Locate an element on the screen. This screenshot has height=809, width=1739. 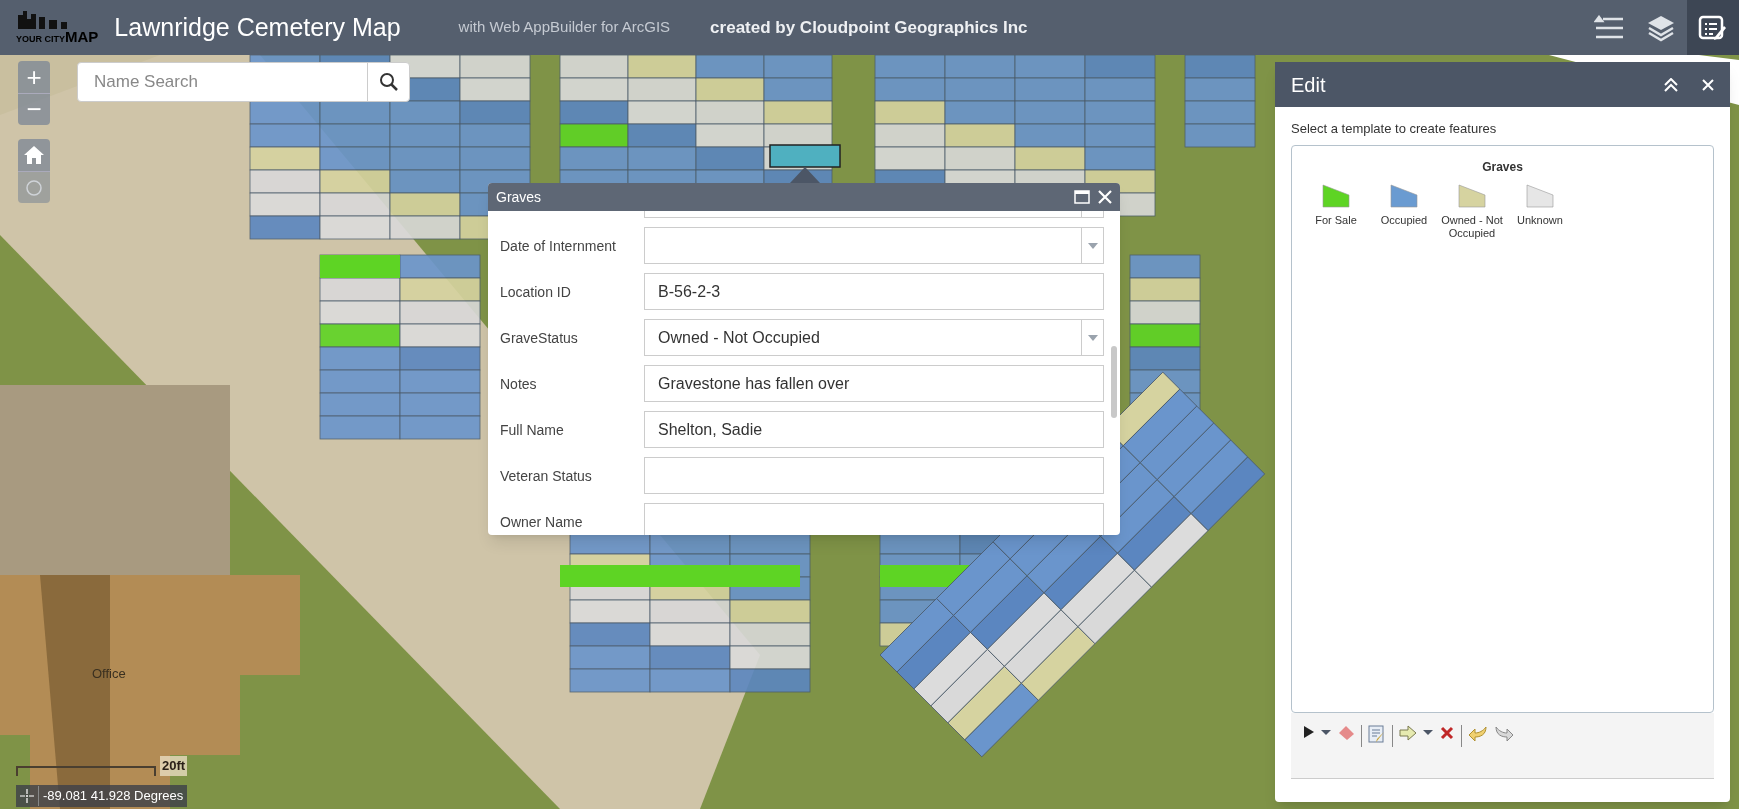
undo-icon is located at coordinates (1478, 733).